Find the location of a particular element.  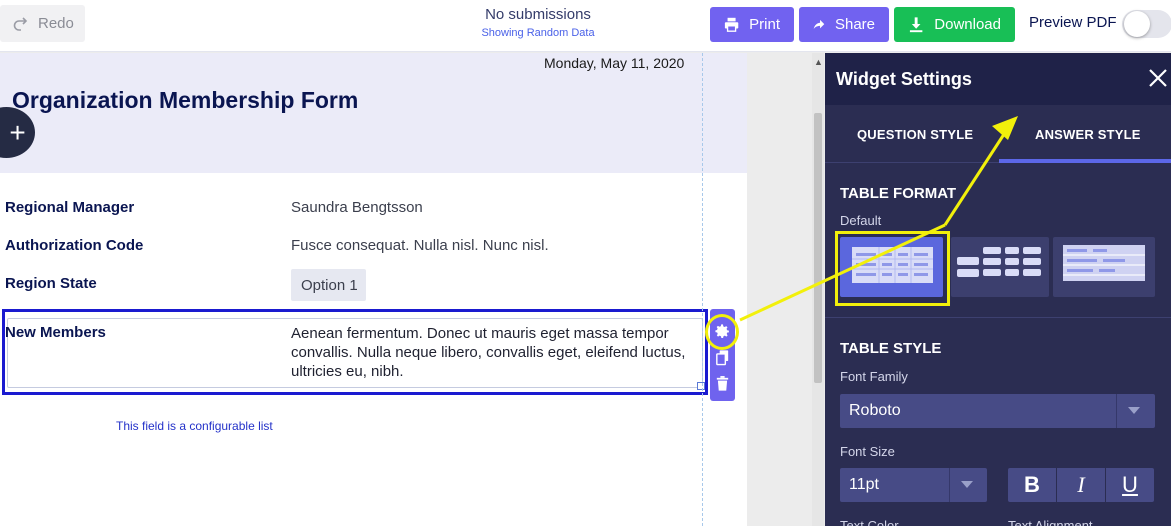

download-icon is located at coordinates (916, 25).